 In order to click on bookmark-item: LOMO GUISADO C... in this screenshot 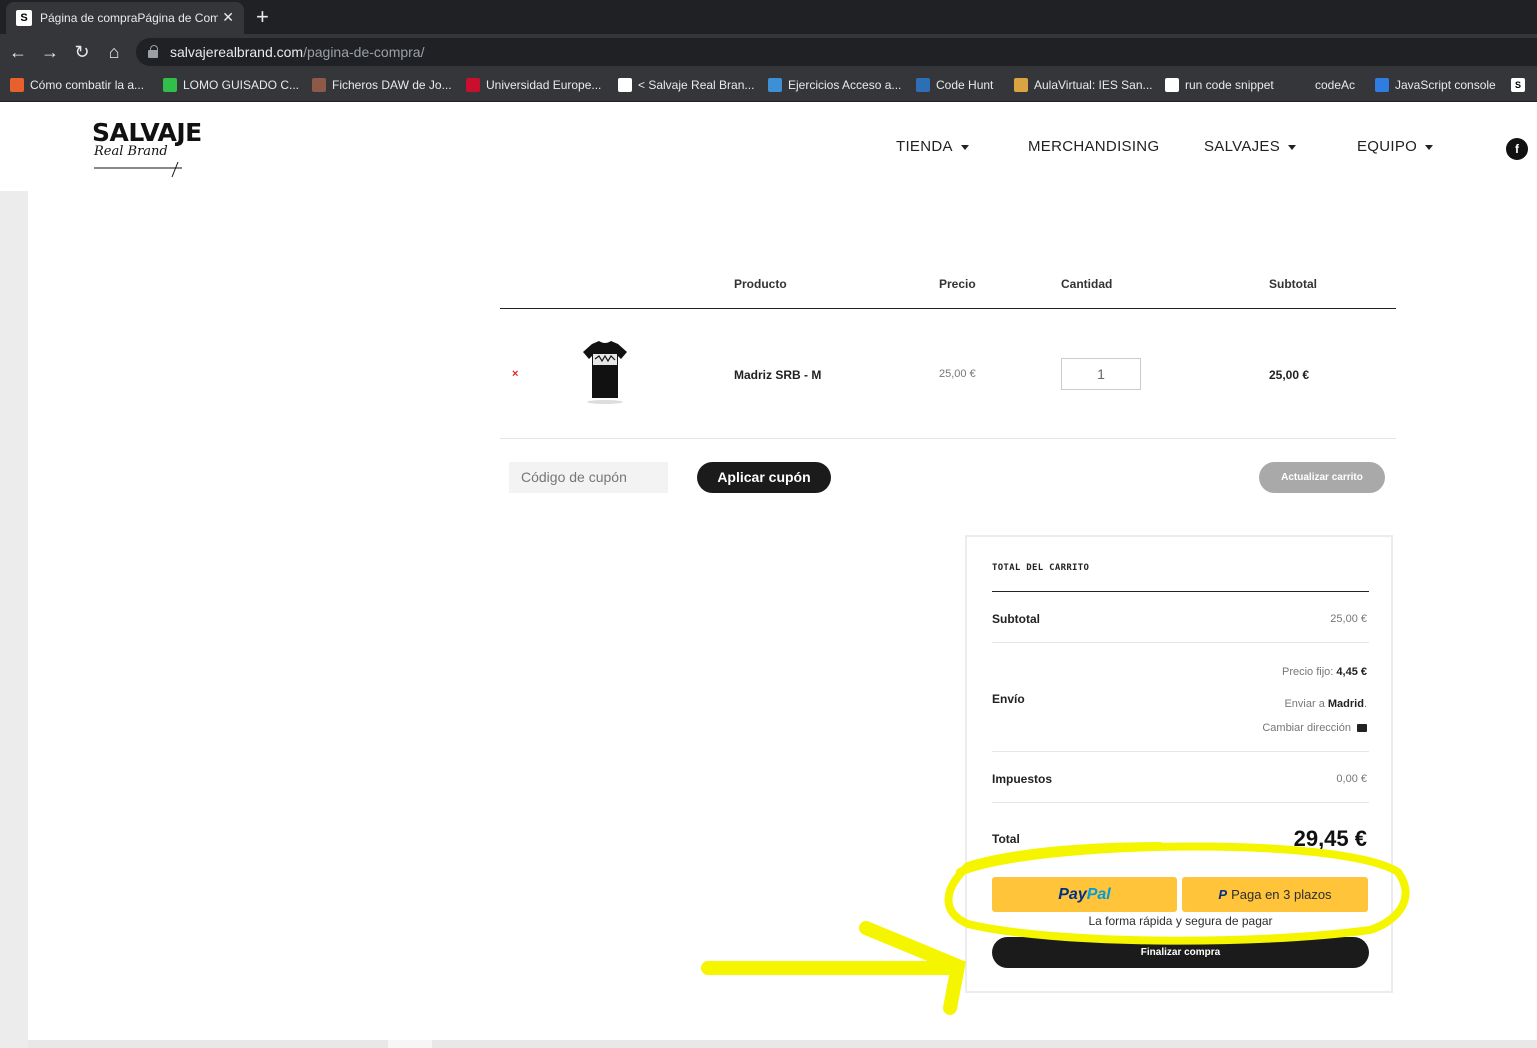, I will do `click(231, 86)`.